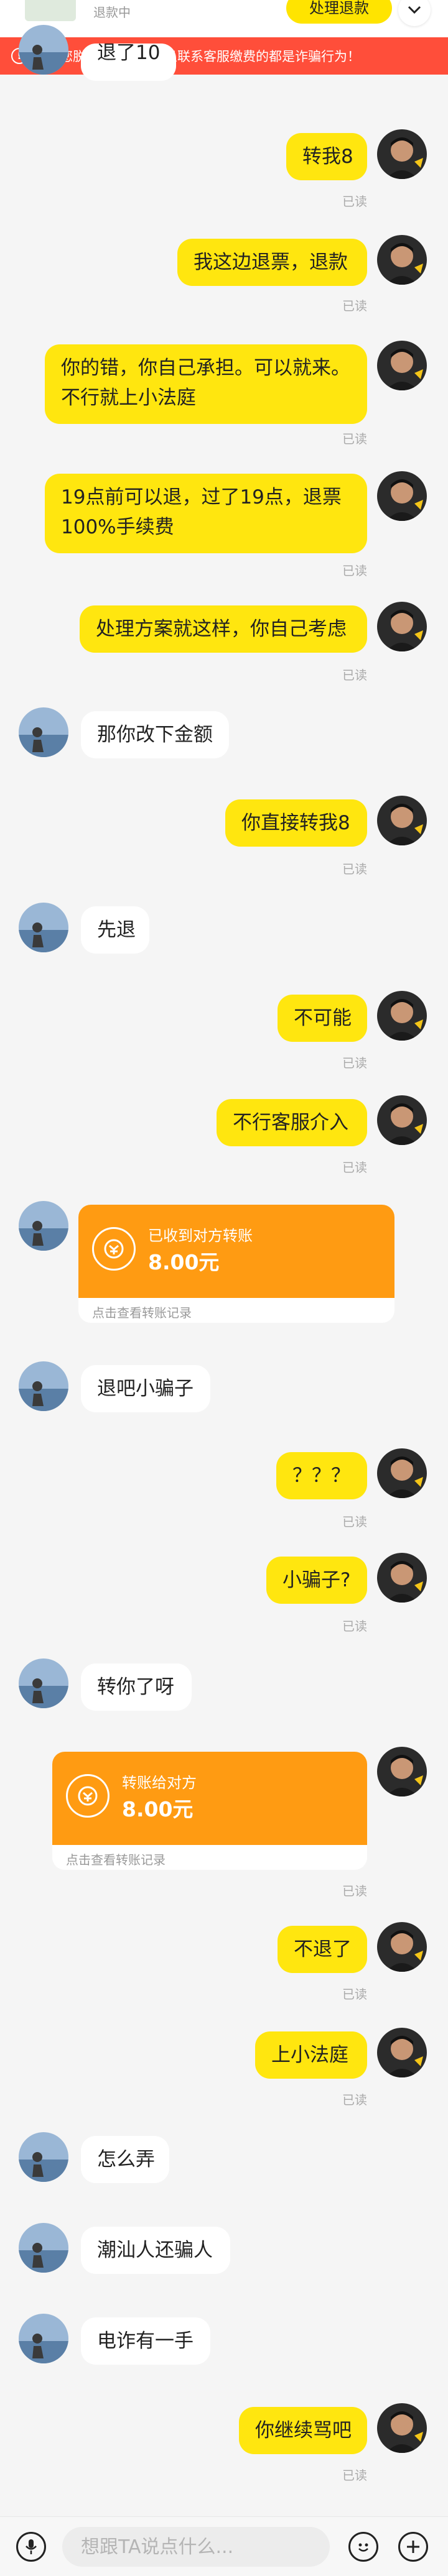 The width and height of the screenshot is (448, 2576). I want to click on transfer-card-sent: 转账给对方 8.00元 点击查看转账记录, so click(210, 1811).